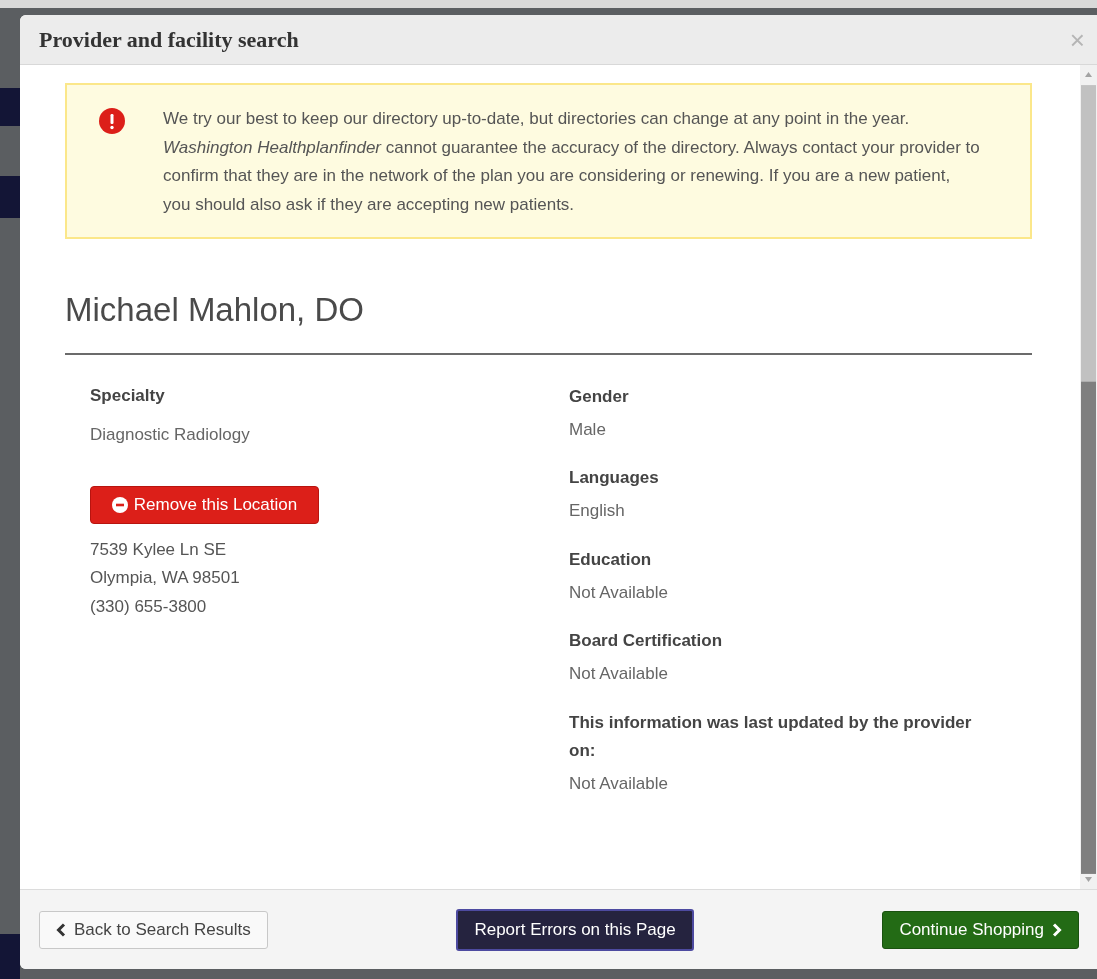 The width and height of the screenshot is (1097, 979). What do you see at coordinates (10, 956) in the screenshot?
I see `footer-bar` at bounding box center [10, 956].